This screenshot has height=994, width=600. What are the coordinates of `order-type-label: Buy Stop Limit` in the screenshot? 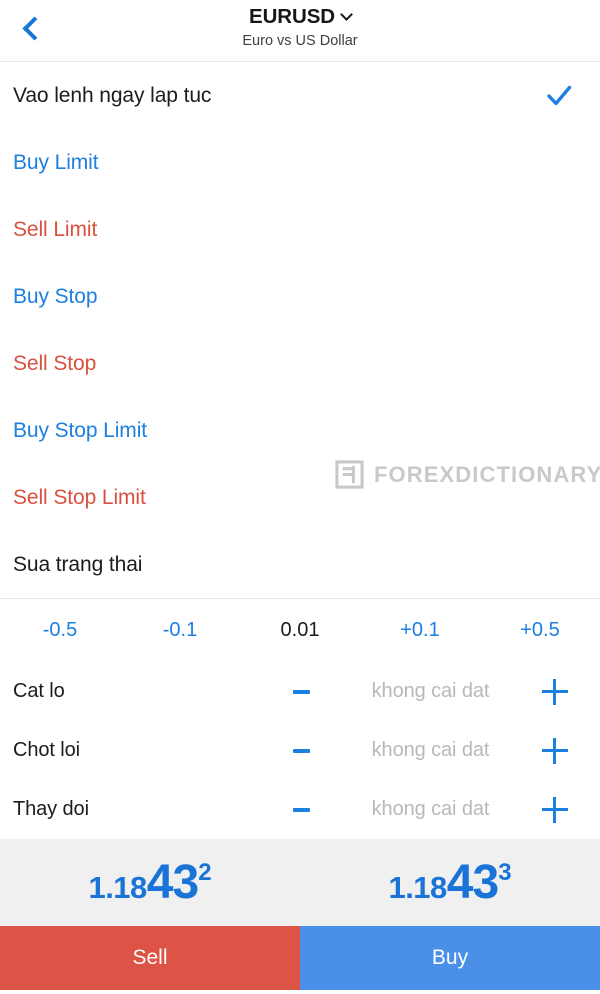 It's located at (80, 430).